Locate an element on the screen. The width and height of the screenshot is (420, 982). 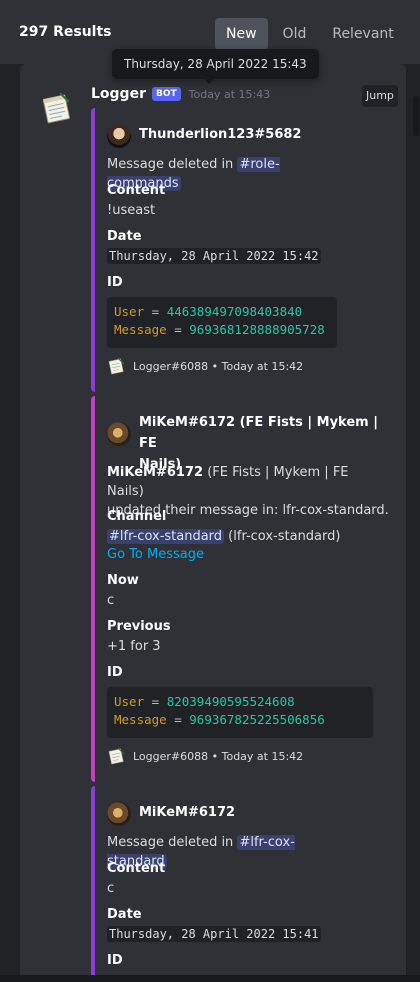
jump-button: Jump is located at coordinates (380, 96).